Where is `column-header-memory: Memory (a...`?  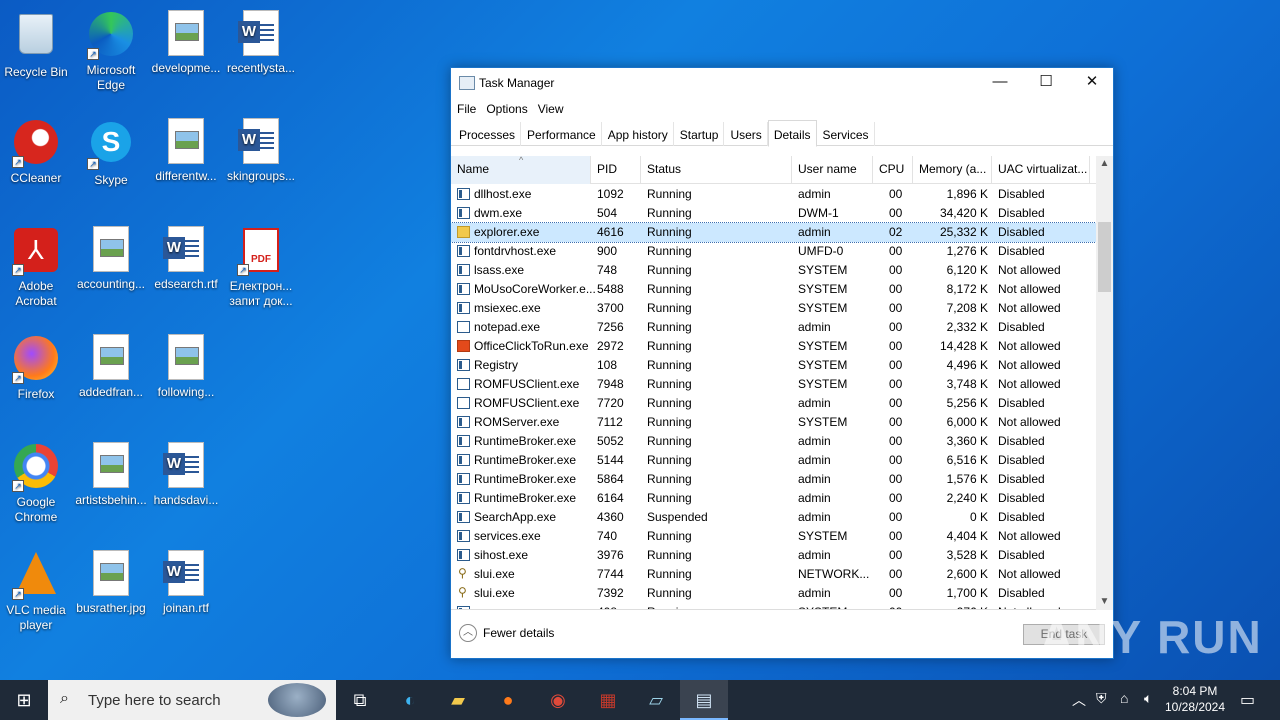 column-header-memory: Memory (a... is located at coordinates (952, 170).